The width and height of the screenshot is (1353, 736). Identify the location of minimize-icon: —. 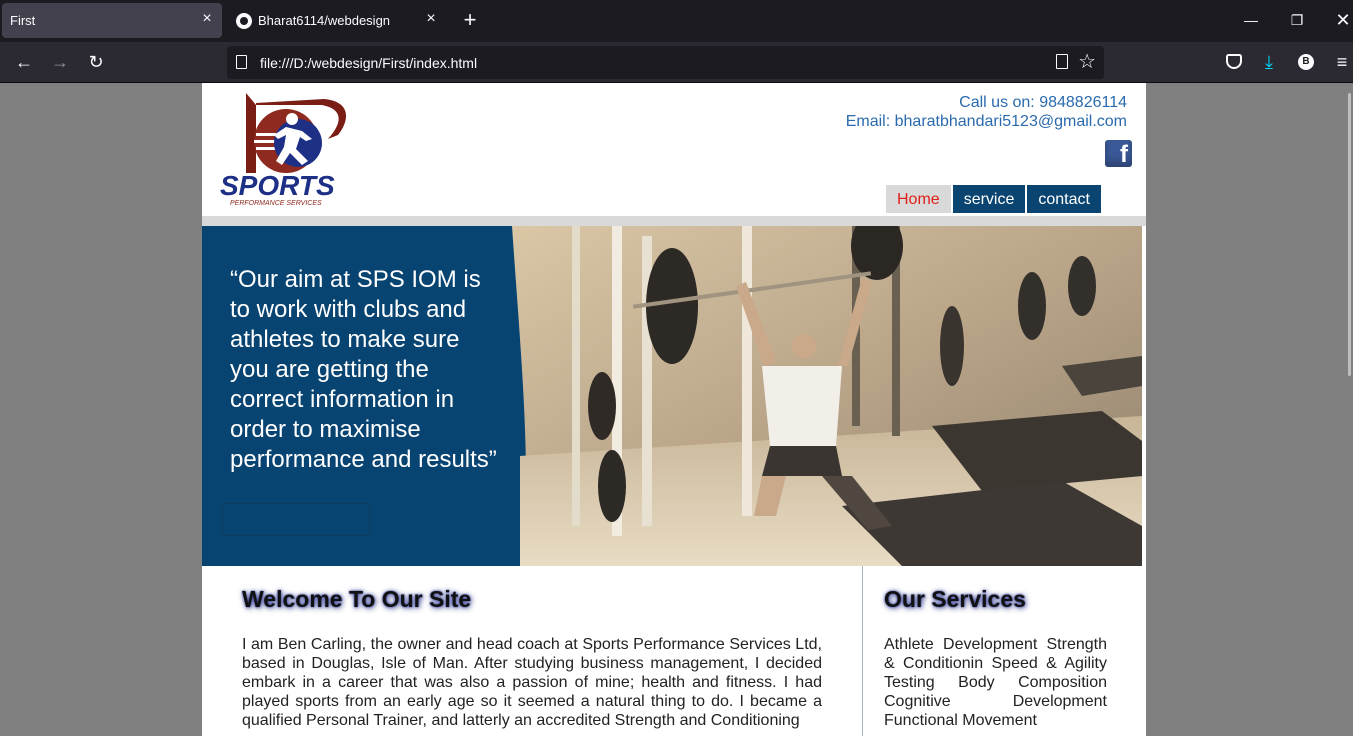
(1251, 20).